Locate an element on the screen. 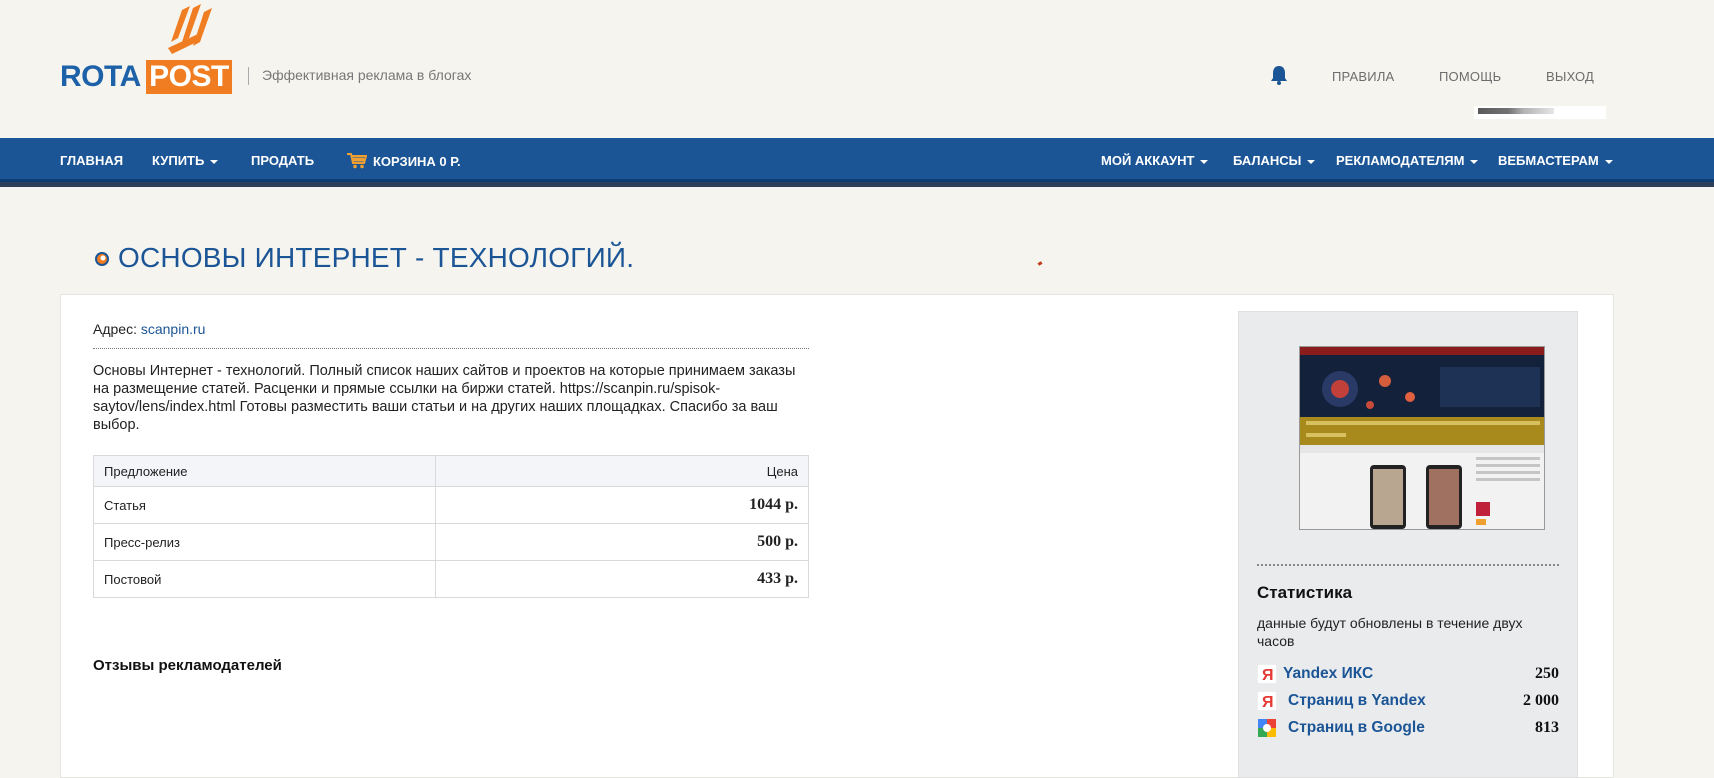 Image resolution: width=1714 pixels, height=778 pixels. bell-icon is located at coordinates (1279, 75).